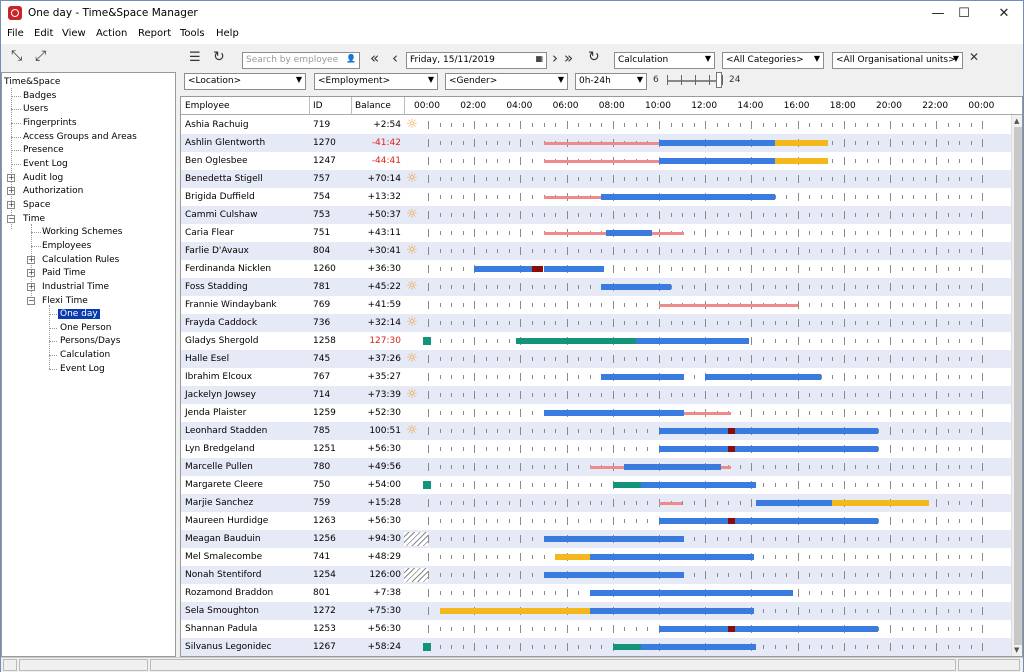 The height and width of the screenshot is (672, 1024). I want to click on table-row: Maureen Hurdidge 1263 +56:30, so click(596, 521).